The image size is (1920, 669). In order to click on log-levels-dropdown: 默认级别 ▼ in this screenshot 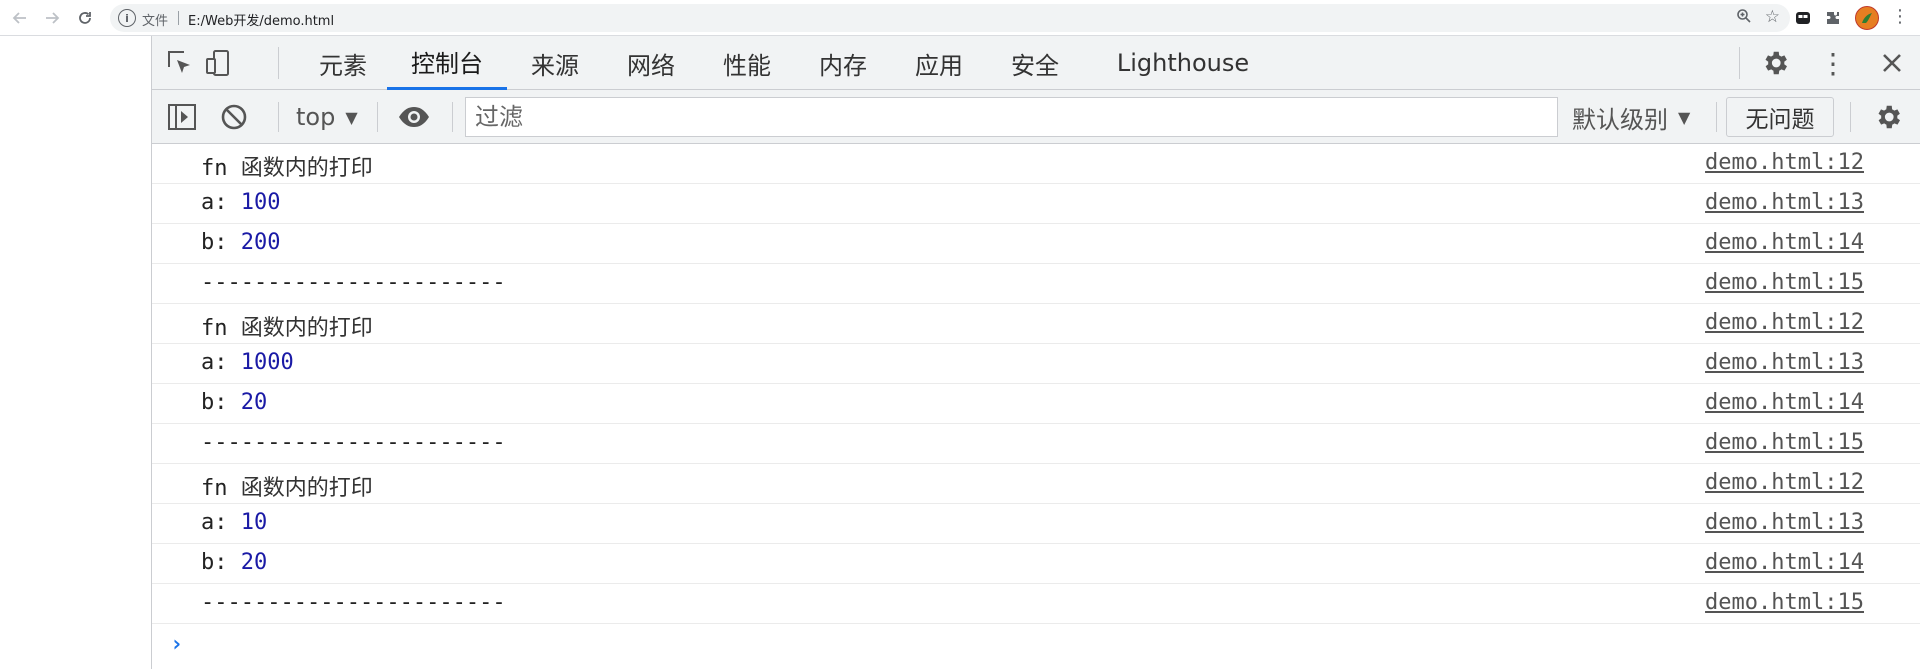, I will do `click(1631, 117)`.